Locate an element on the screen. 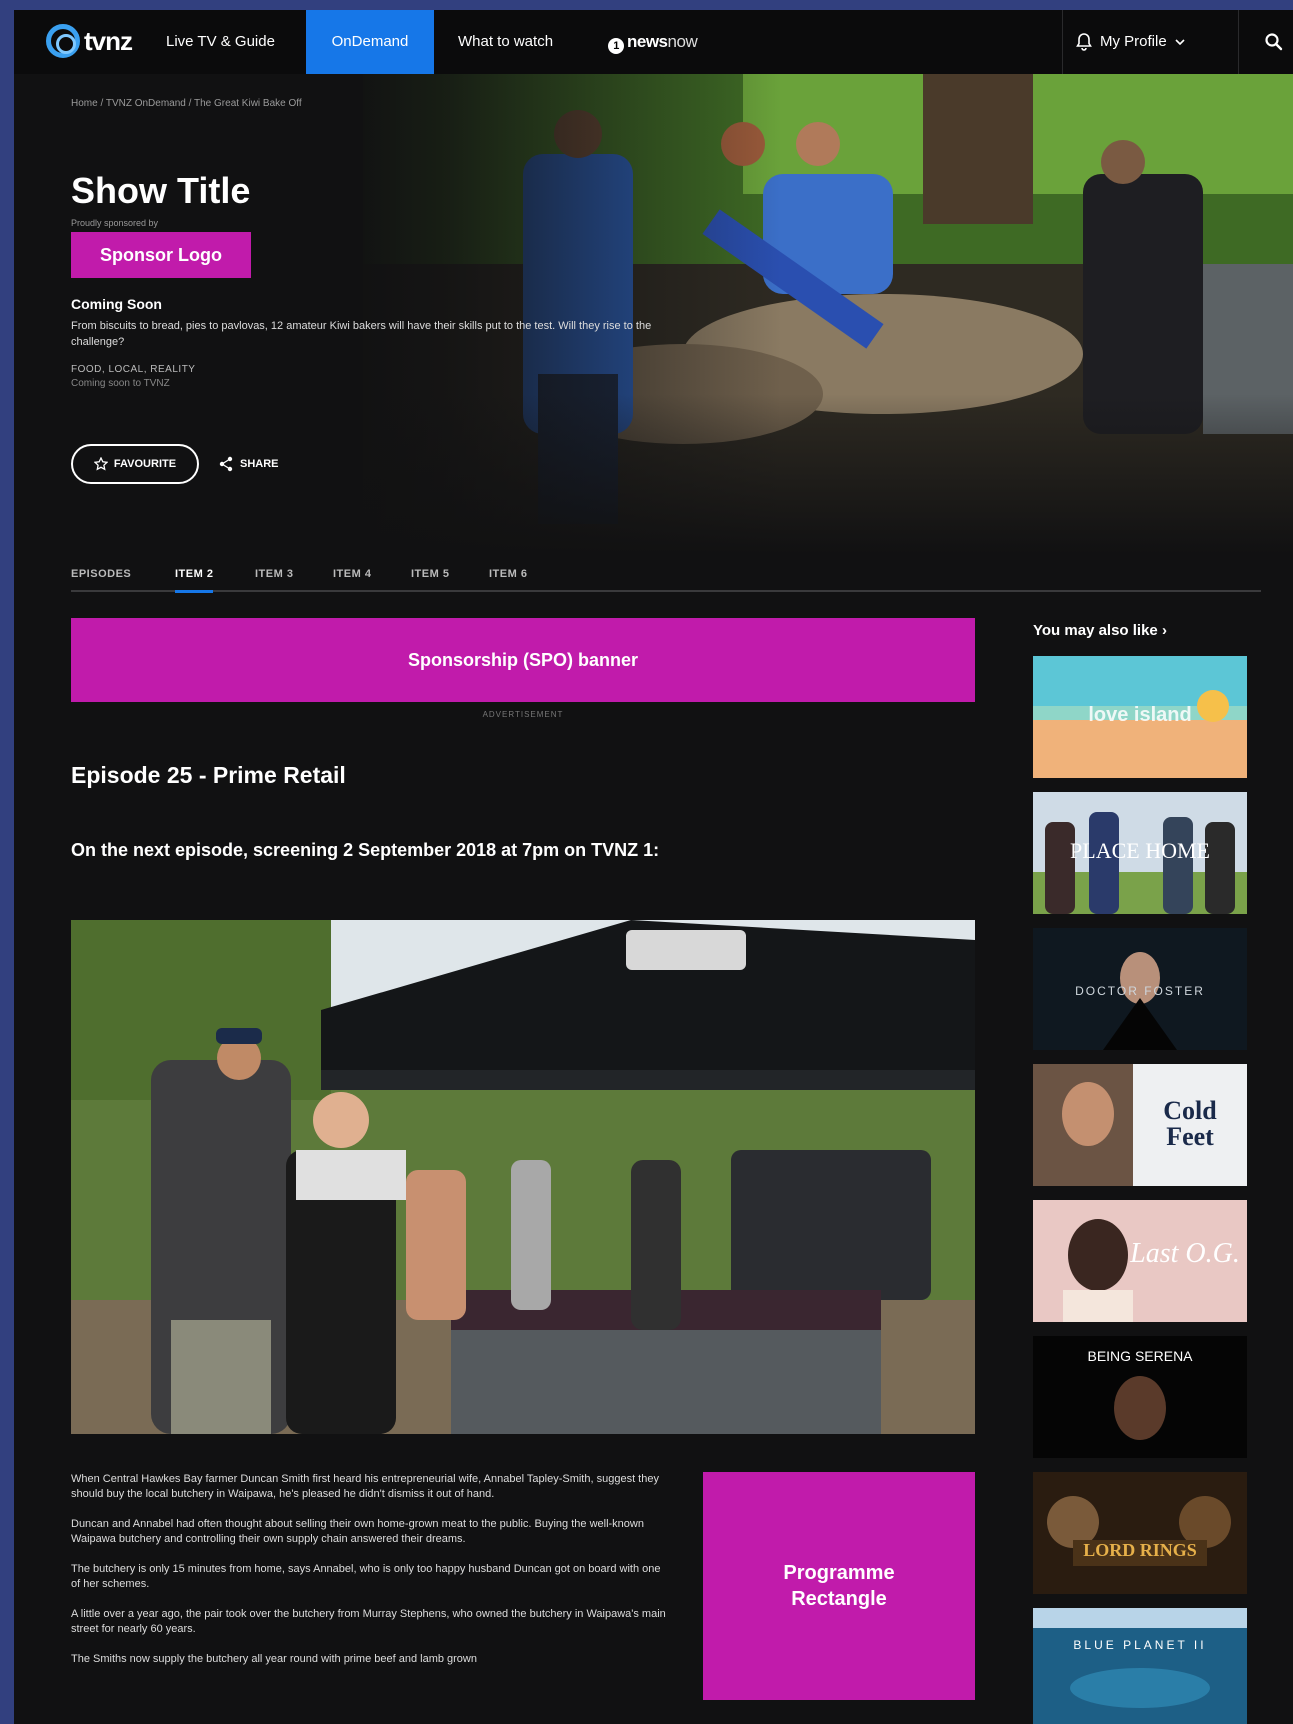 The width and height of the screenshot is (1293, 1724). episode-title: Episode 25 - Prime Retail is located at coordinates (208, 775).